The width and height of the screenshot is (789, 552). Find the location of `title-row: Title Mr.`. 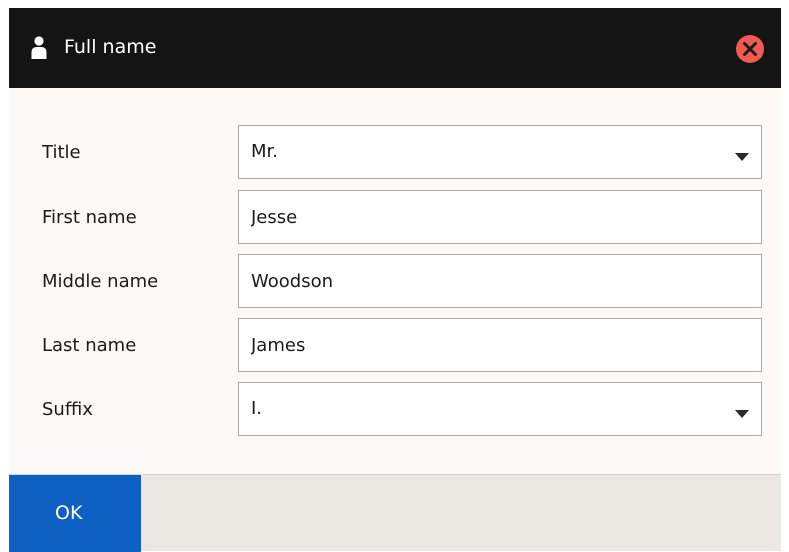

title-row: Title Mr. is located at coordinates (395, 153).